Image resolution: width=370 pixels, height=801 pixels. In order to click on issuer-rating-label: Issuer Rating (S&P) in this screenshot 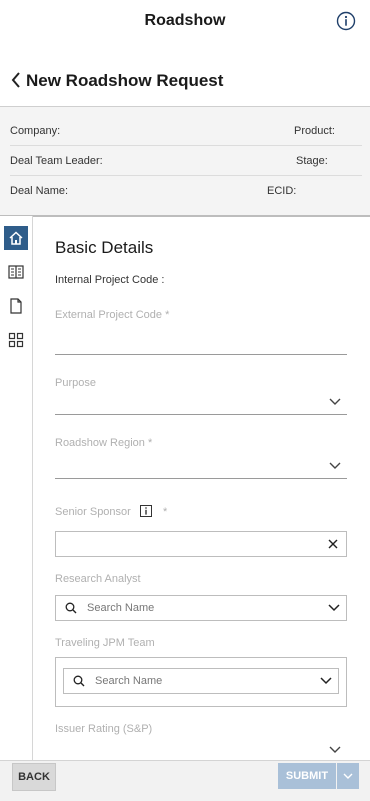, I will do `click(104, 729)`.